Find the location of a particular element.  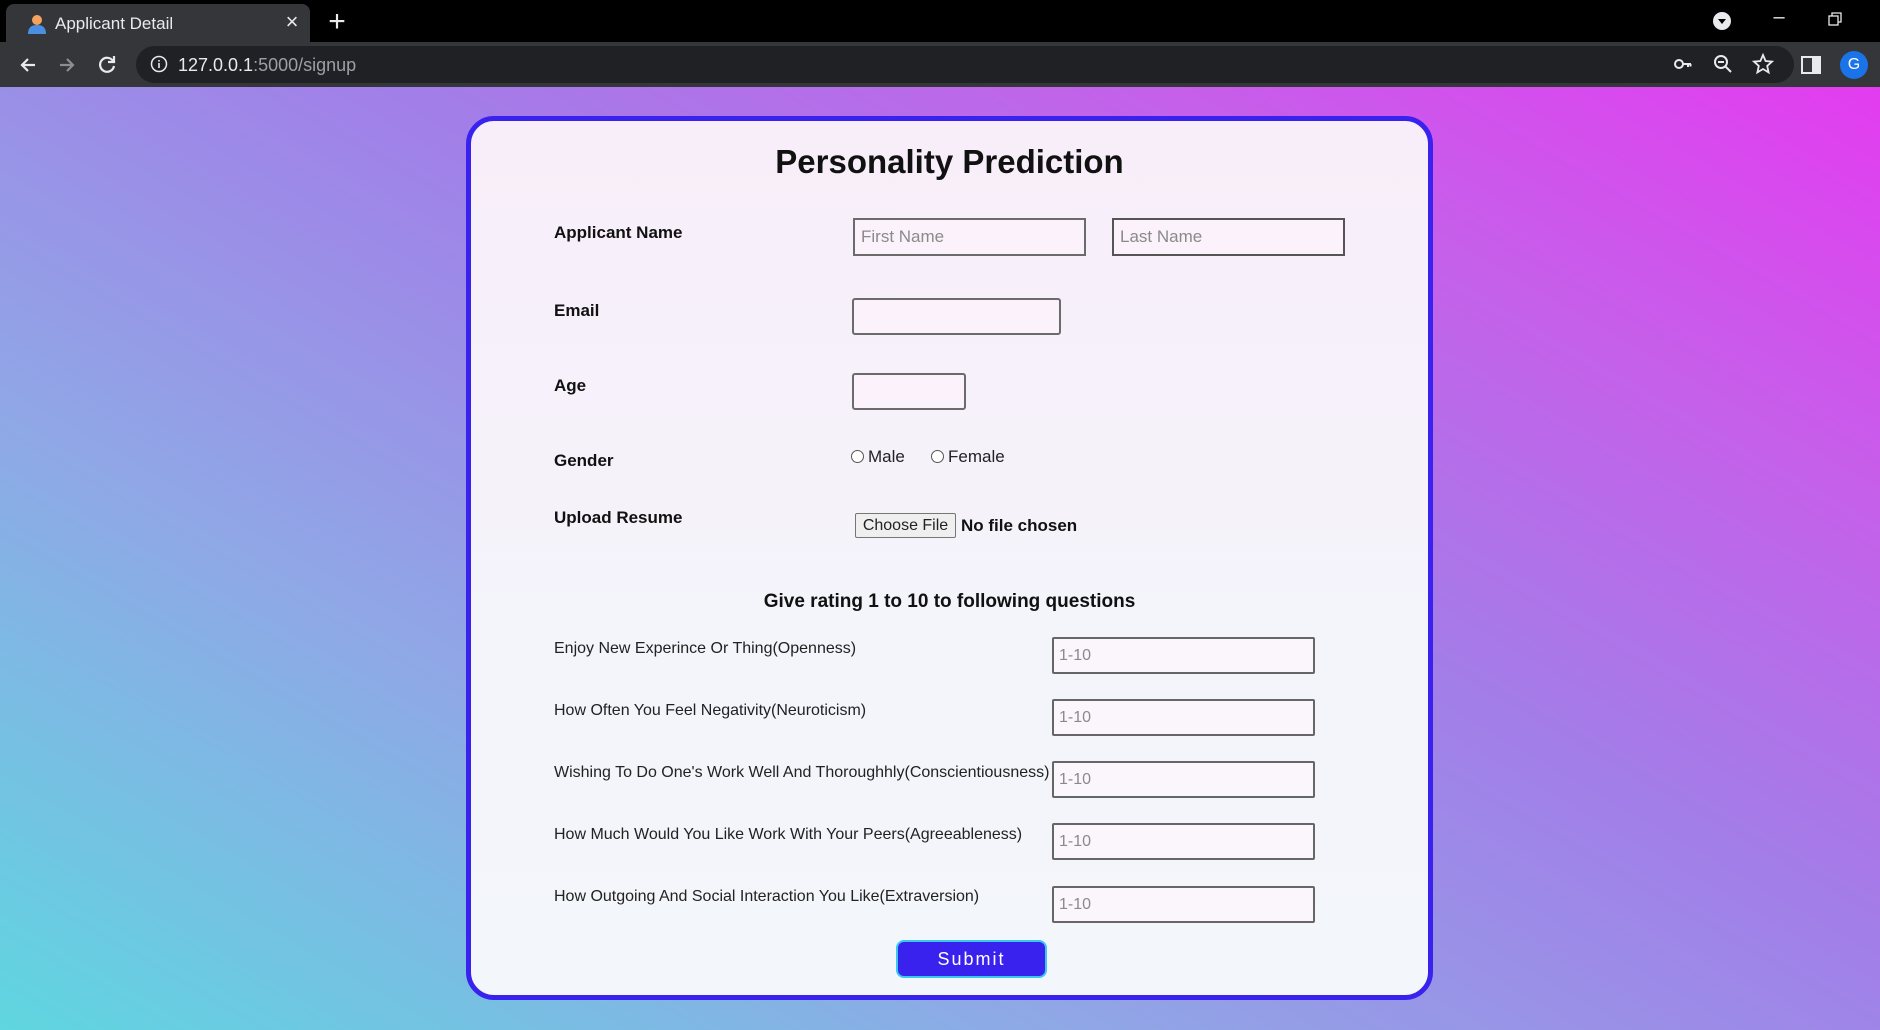

gender-female-label: Female is located at coordinates (976, 456).